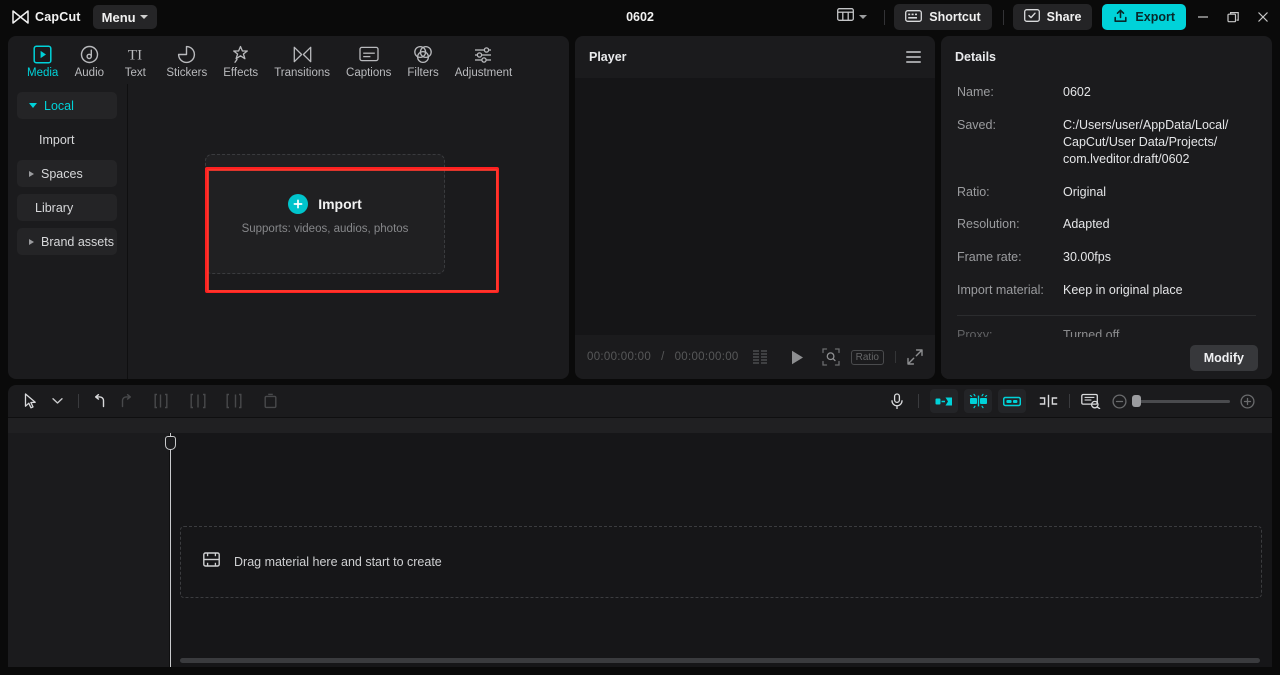  I want to click on text-icon: TI, so click(135, 54).